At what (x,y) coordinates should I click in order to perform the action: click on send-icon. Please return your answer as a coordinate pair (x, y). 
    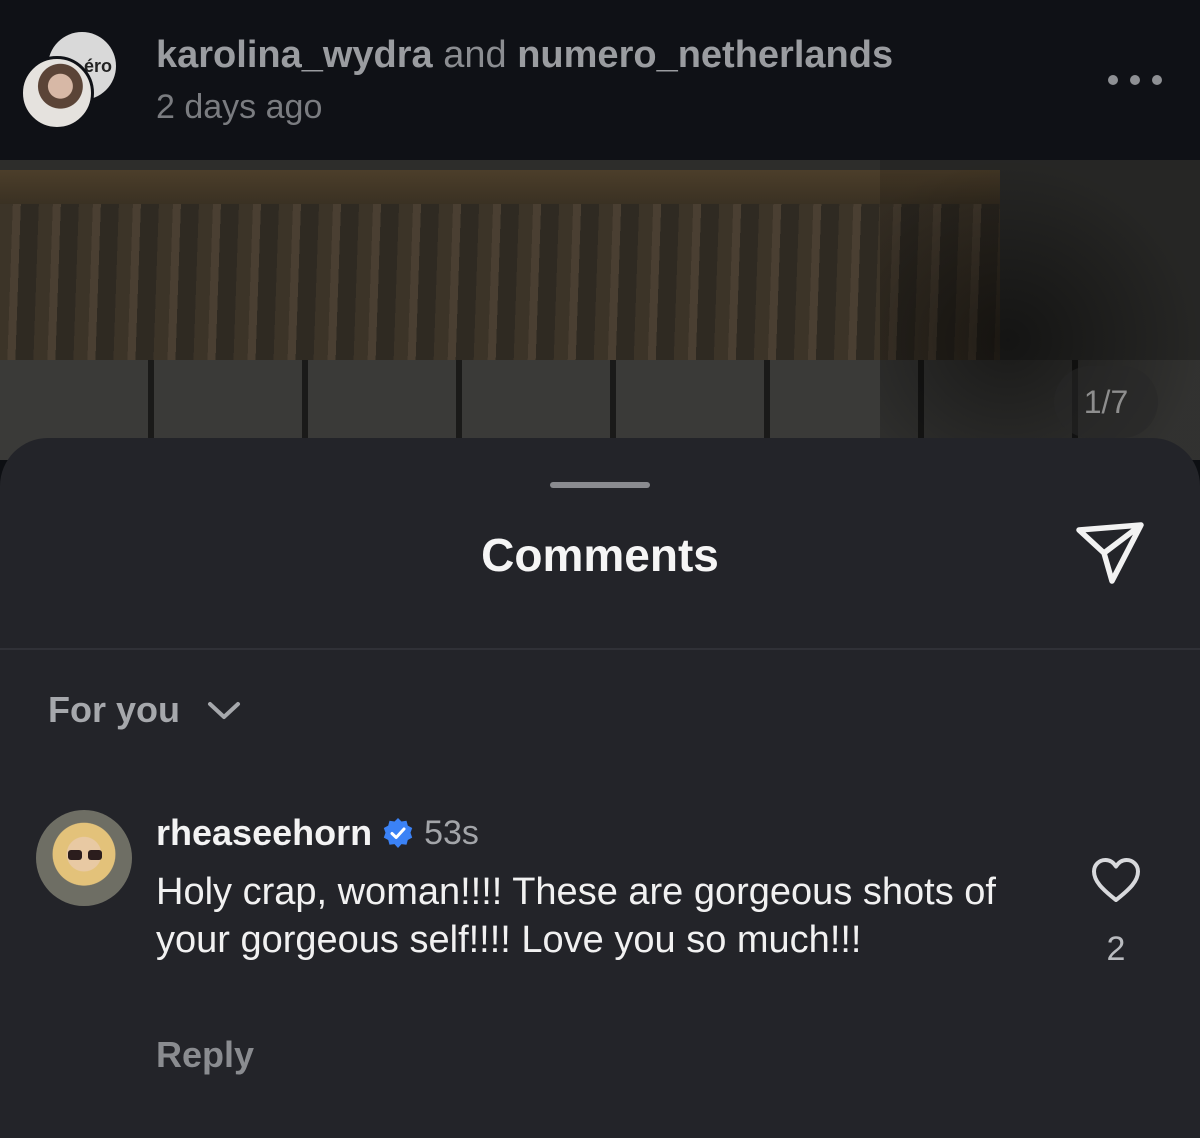
    Looking at the image, I should click on (1110, 553).